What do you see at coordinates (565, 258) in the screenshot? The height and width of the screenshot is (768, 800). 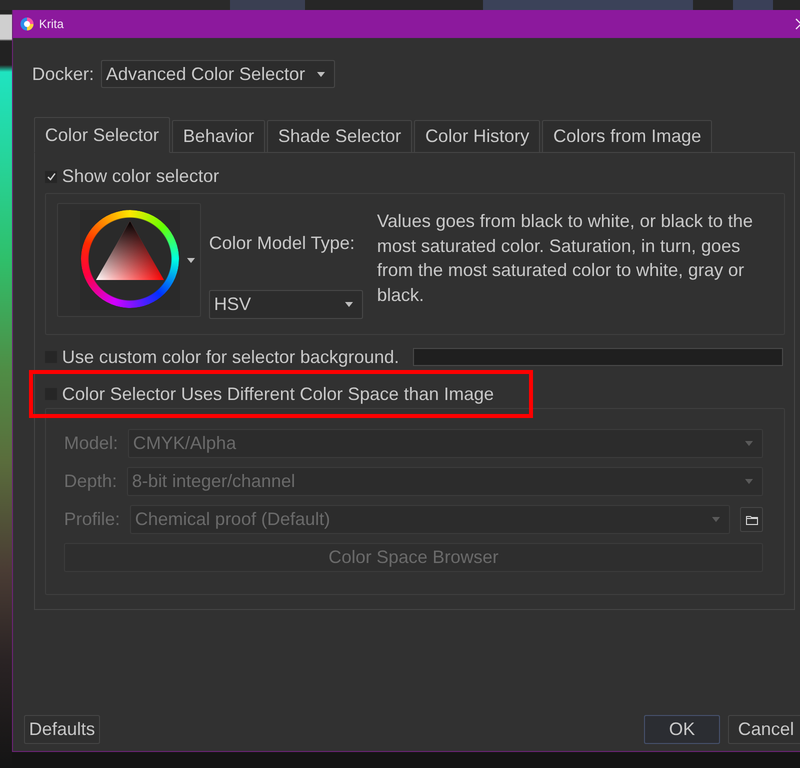 I see `description-text: Values goes from black to white, or black to the most saturated color. Saturation, in turn, goes from the most saturated color to white, gray or black.` at bounding box center [565, 258].